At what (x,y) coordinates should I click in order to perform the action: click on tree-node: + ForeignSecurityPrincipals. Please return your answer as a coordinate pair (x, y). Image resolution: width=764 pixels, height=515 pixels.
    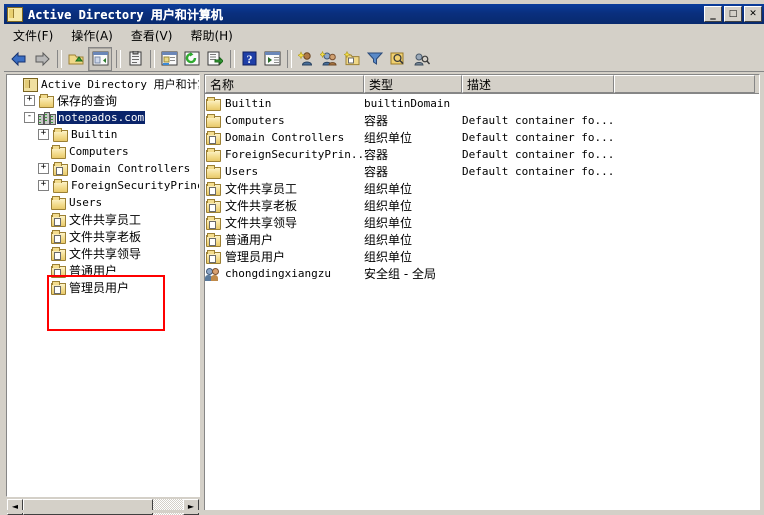
    Looking at the image, I should click on (103, 185).